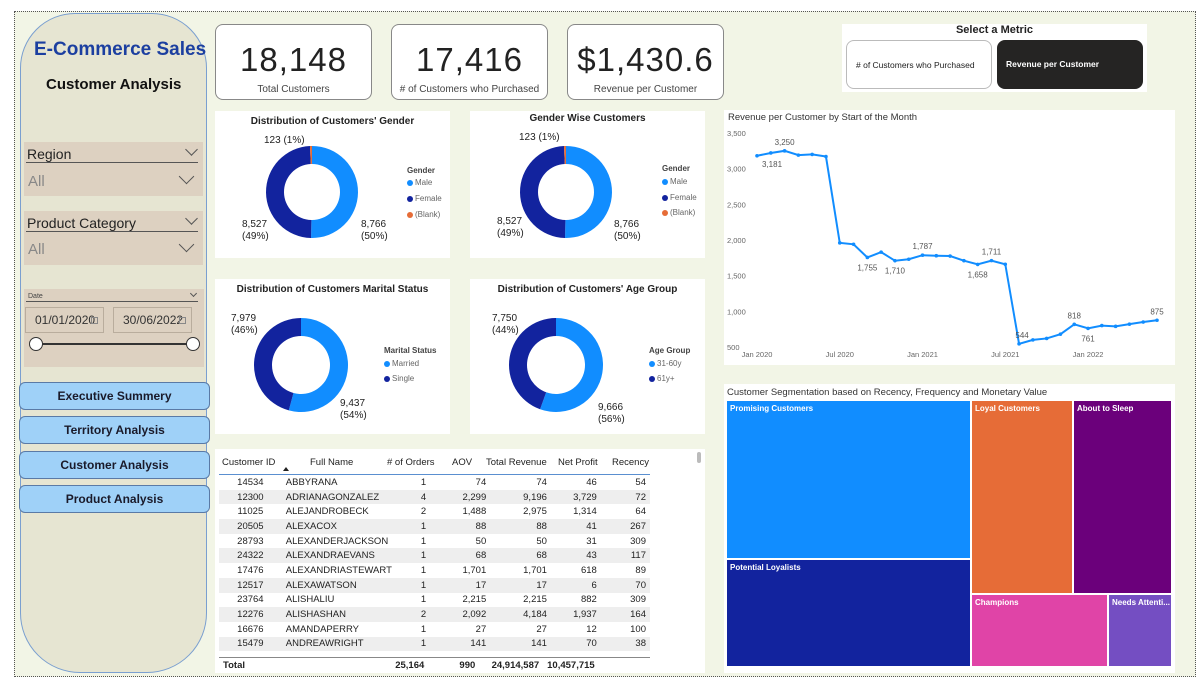 This screenshot has width=1203, height=683. I want to click on legend-dot, so click(410, 182).